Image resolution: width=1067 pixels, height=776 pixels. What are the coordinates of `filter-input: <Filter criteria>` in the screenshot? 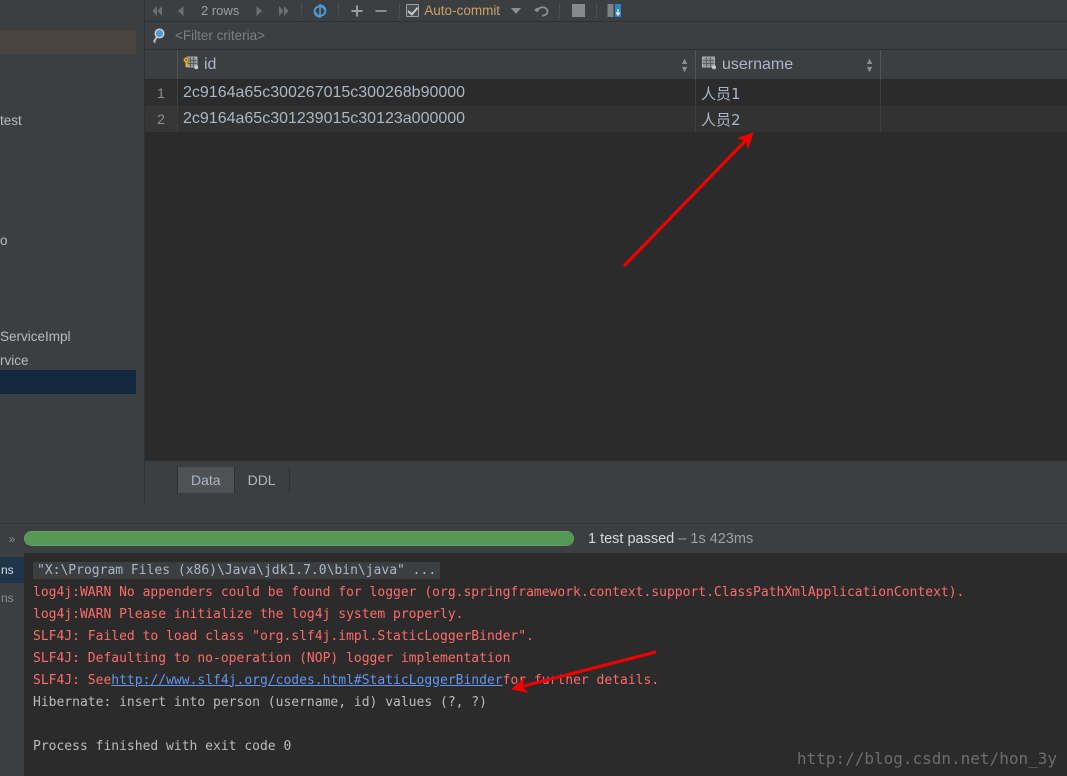 It's located at (220, 35).